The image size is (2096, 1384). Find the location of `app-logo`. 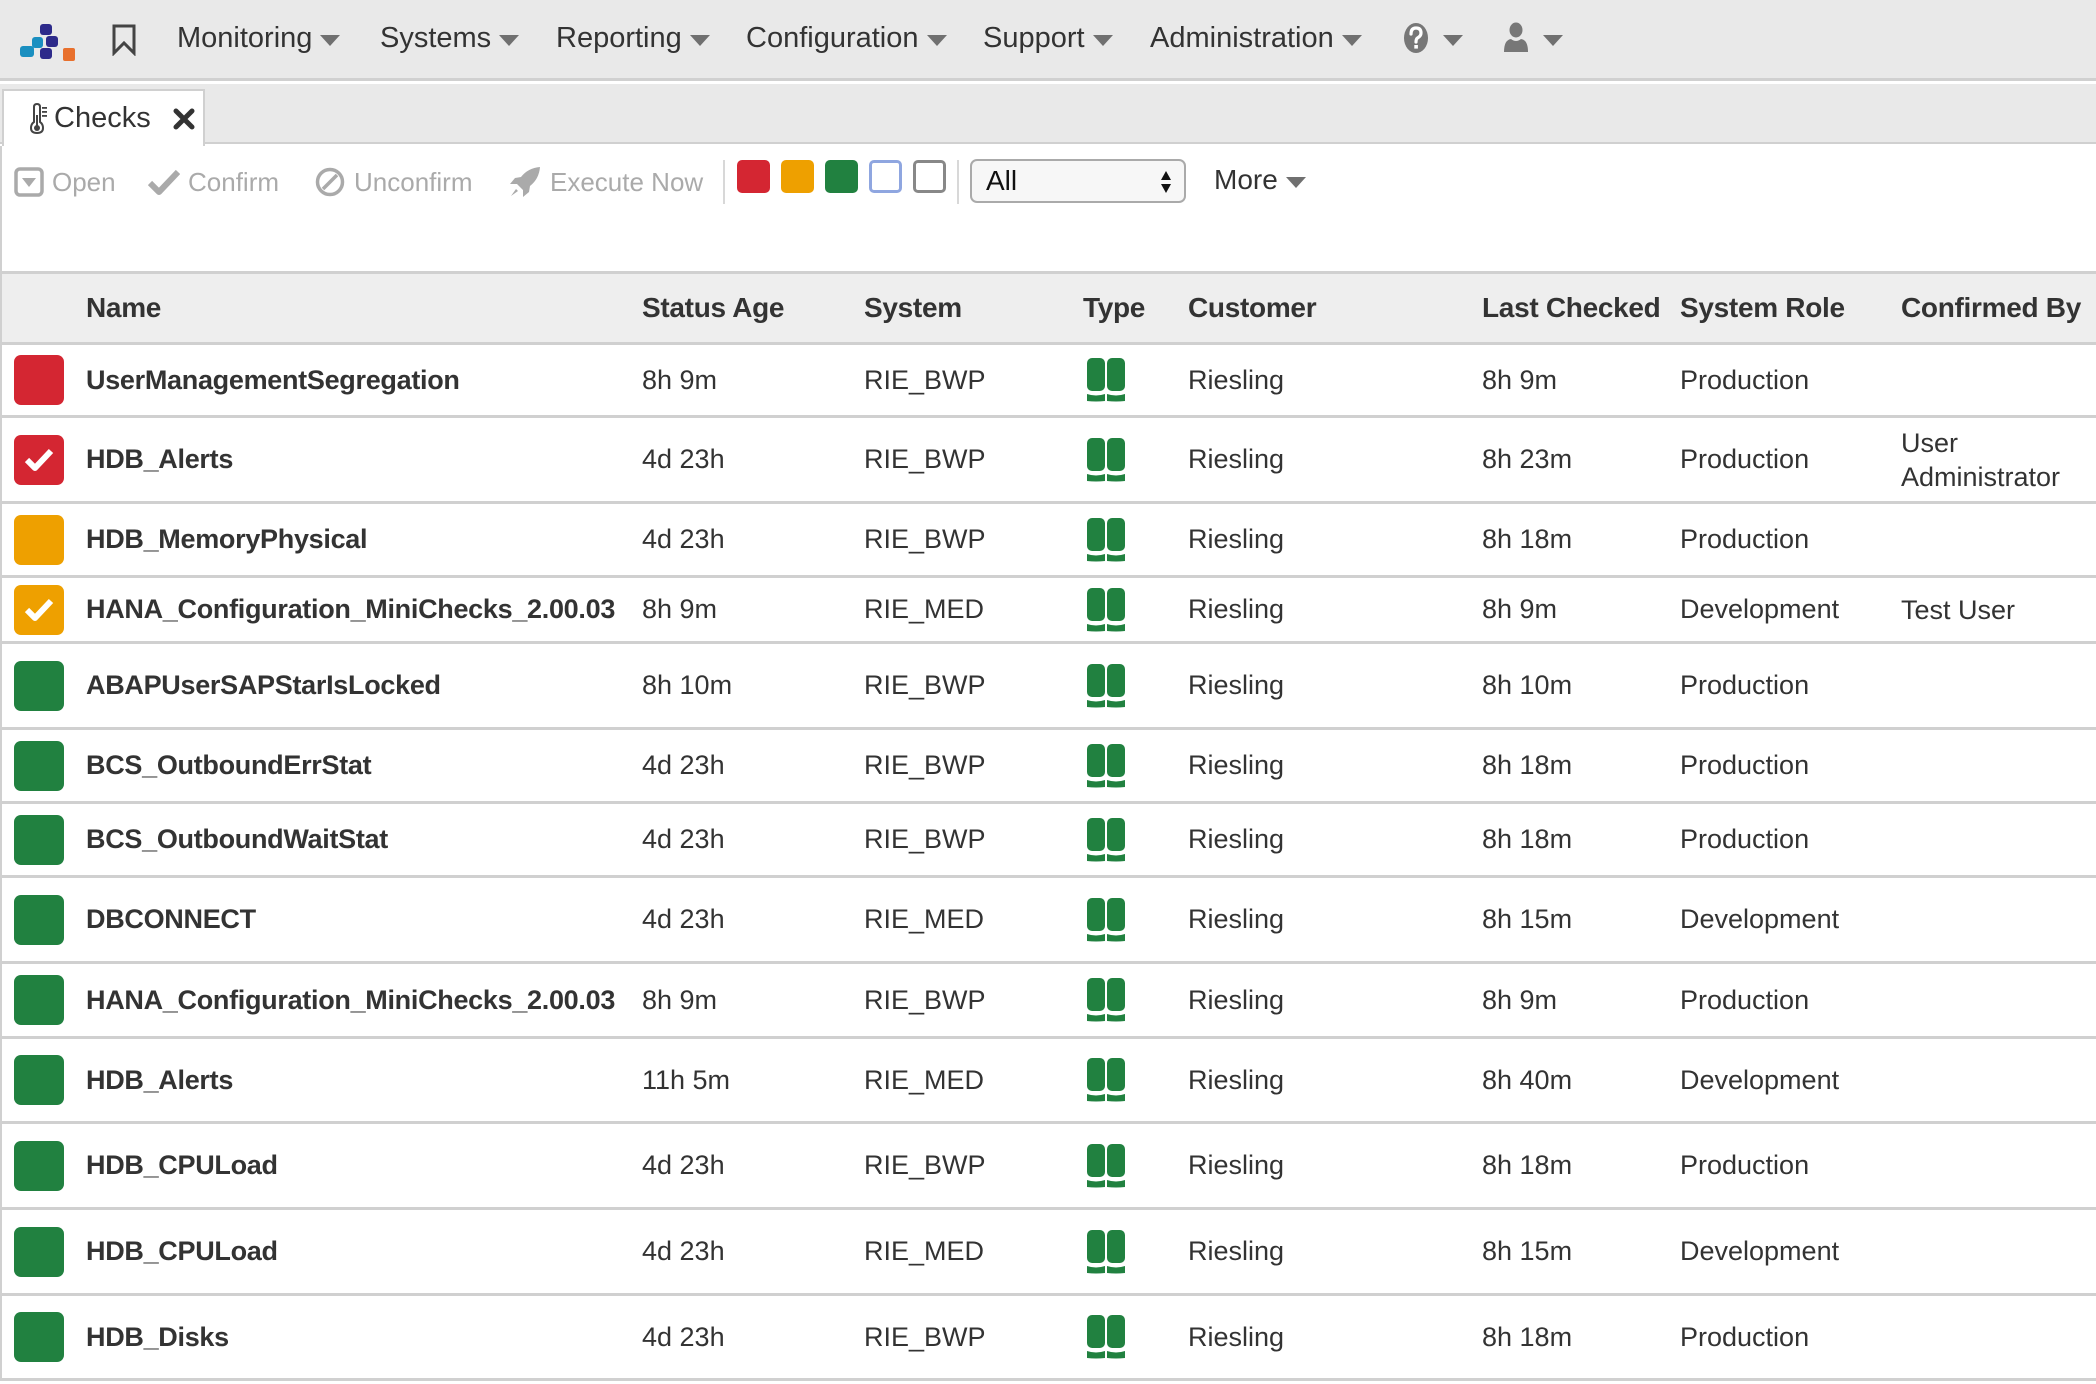

app-logo is located at coordinates (48, 43).